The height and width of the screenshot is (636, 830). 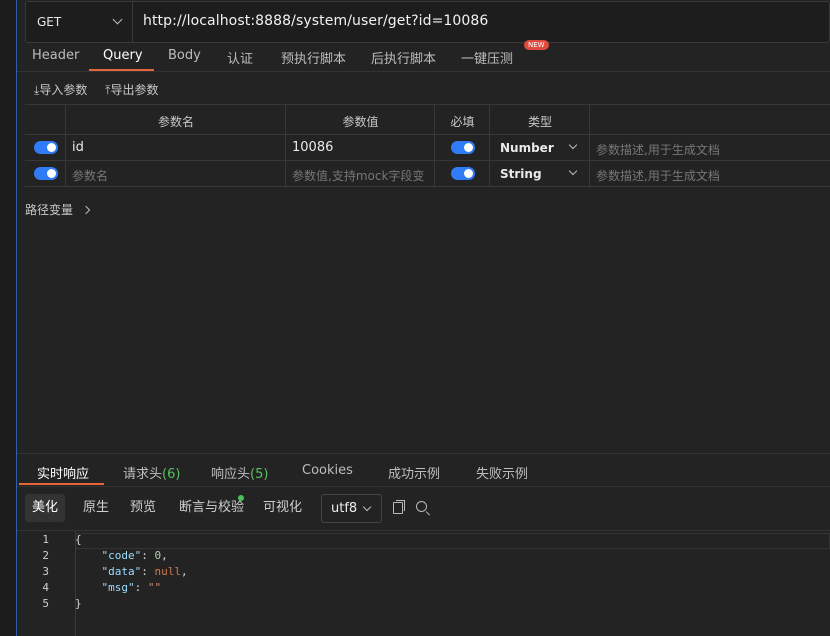 What do you see at coordinates (241, 498) in the screenshot?
I see `status-dot` at bounding box center [241, 498].